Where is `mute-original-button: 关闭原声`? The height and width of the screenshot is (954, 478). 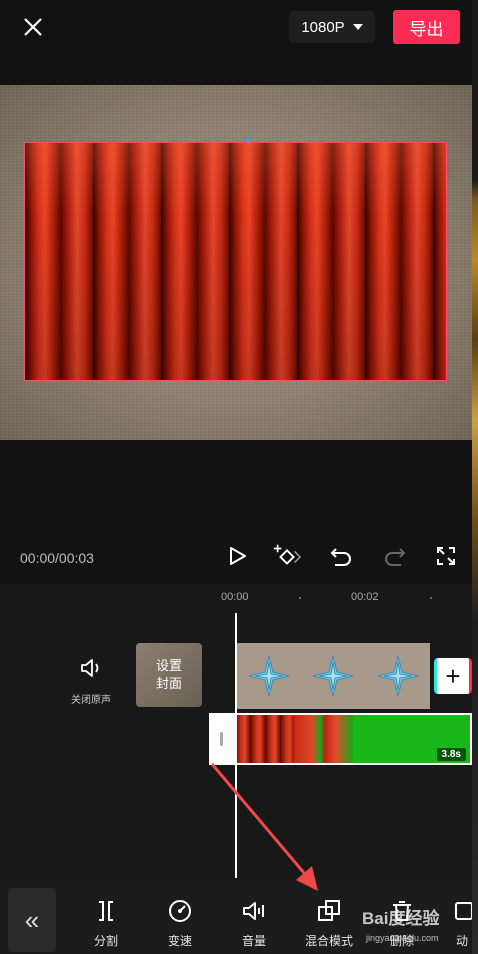
mute-original-button: 关闭原声 is located at coordinates (91, 681).